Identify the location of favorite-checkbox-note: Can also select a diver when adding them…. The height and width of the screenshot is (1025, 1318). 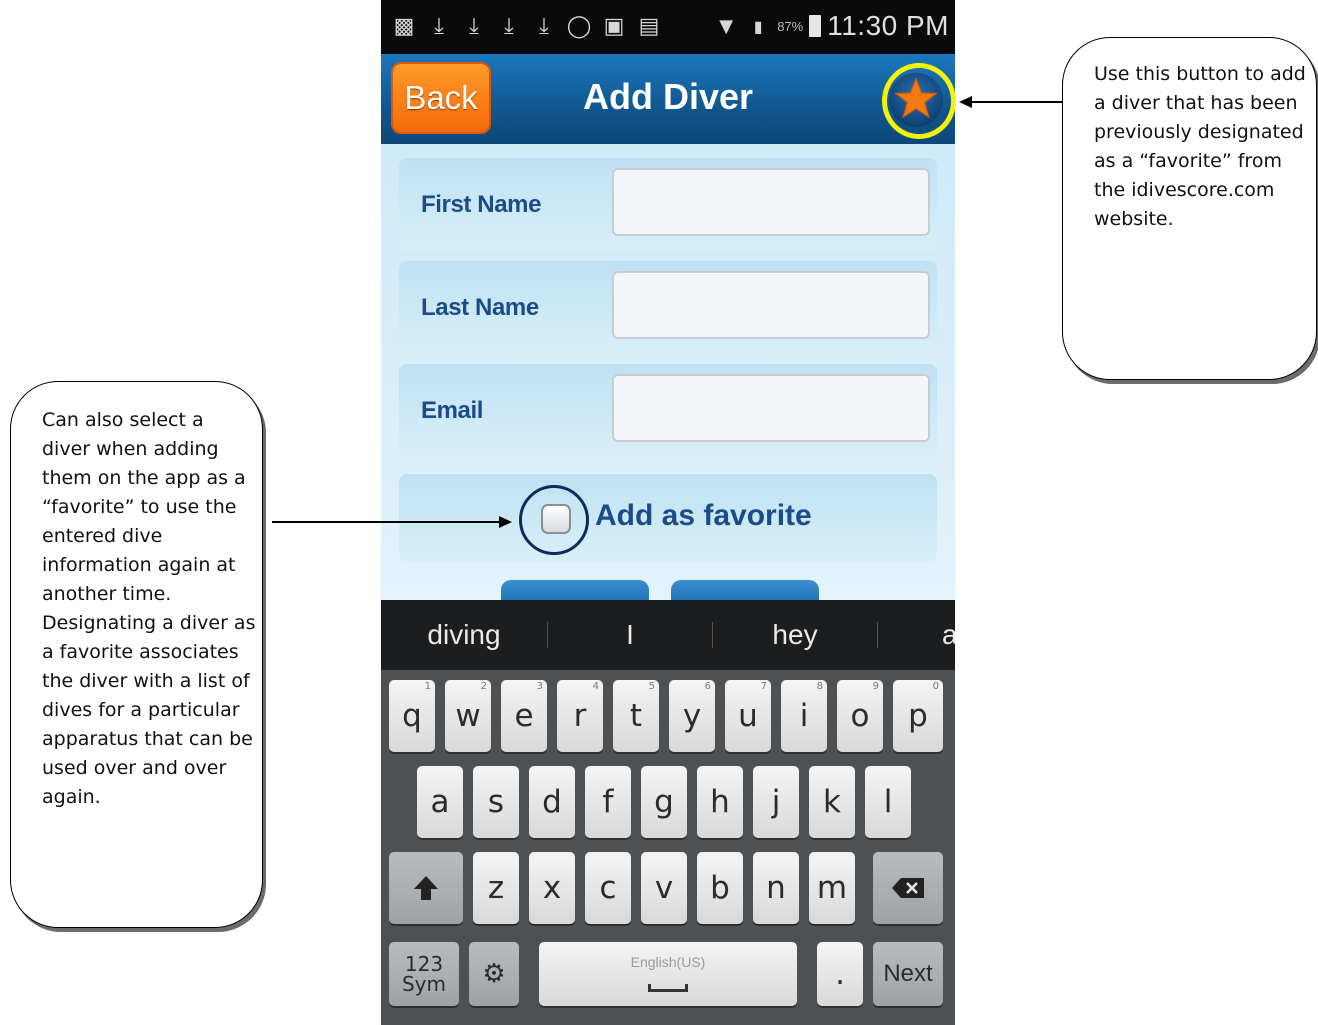
(149, 608).